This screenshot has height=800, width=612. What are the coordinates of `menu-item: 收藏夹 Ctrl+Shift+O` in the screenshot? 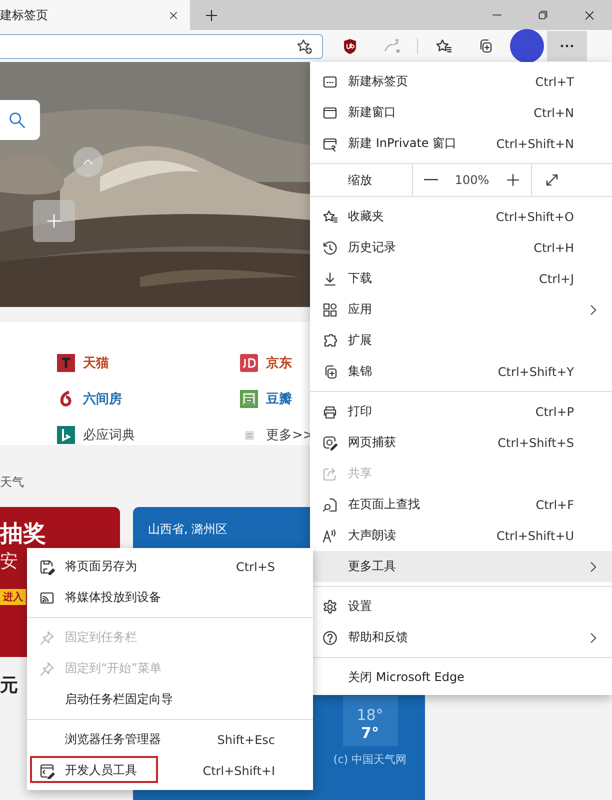 It's located at (461, 216).